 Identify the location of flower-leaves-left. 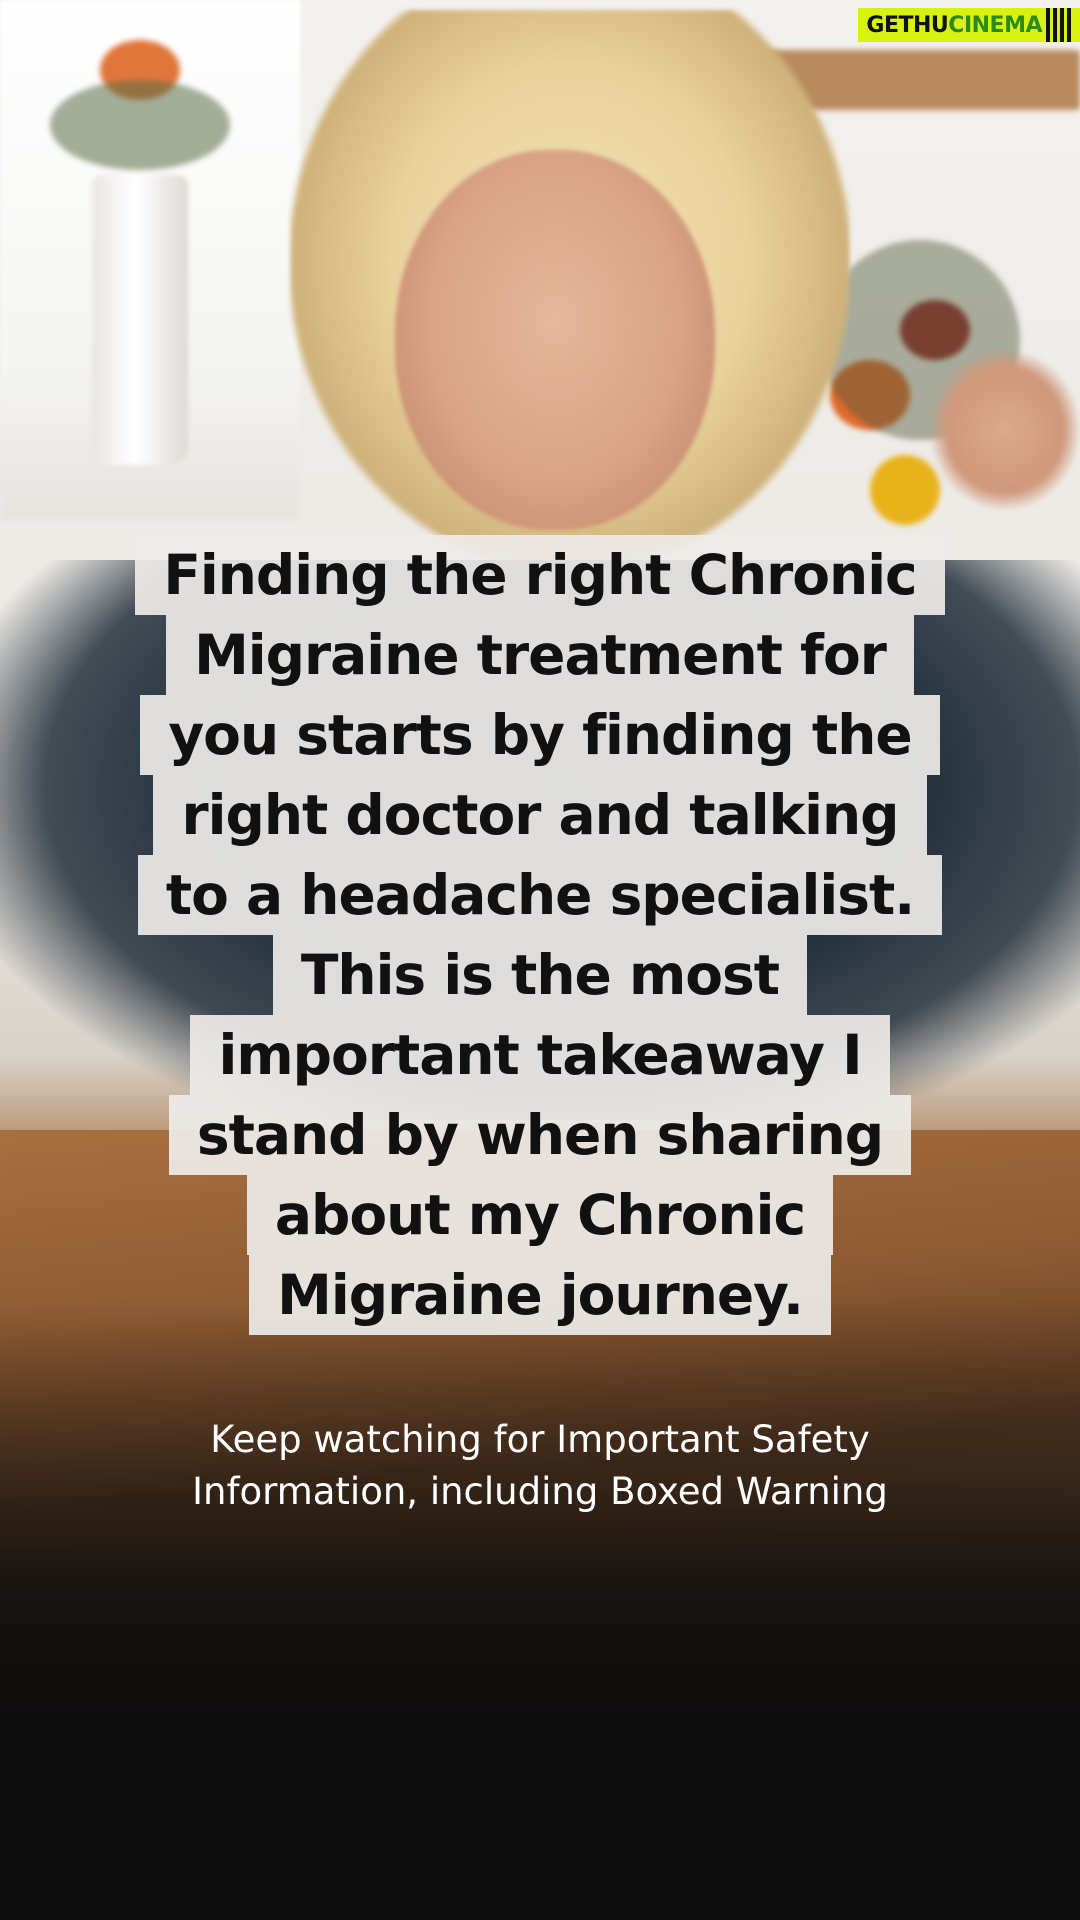
(140, 125).